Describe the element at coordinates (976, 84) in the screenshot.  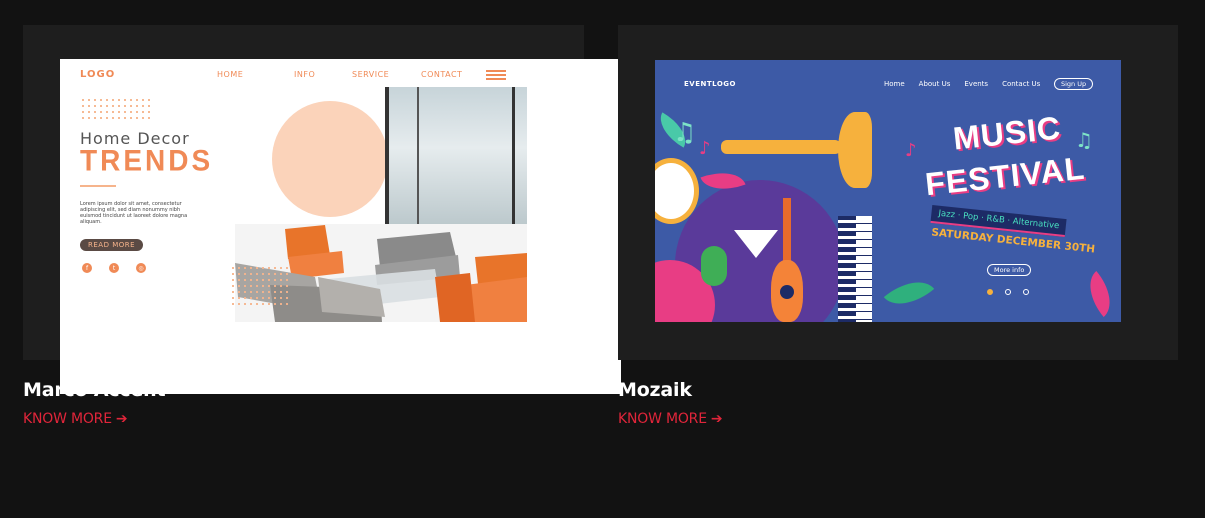
I see `preview-nav-events: Events` at that location.